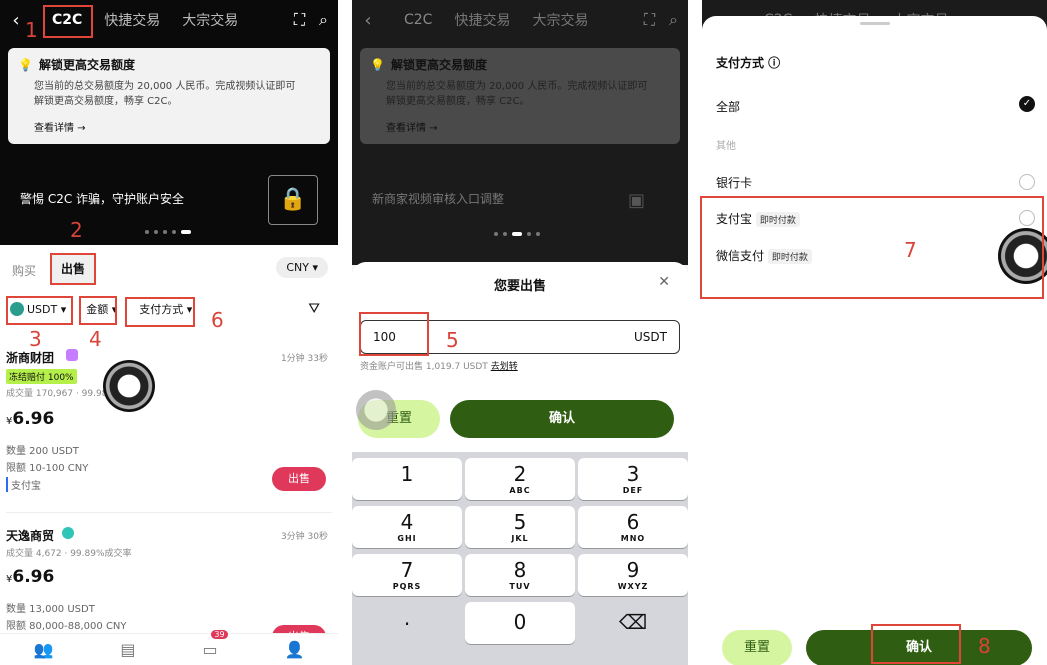 This screenshot has width=1047, height=665. Describe the element at coordinates (377, 64) in the screenshot. I see `lightbulb-icon: 💡` at that location.